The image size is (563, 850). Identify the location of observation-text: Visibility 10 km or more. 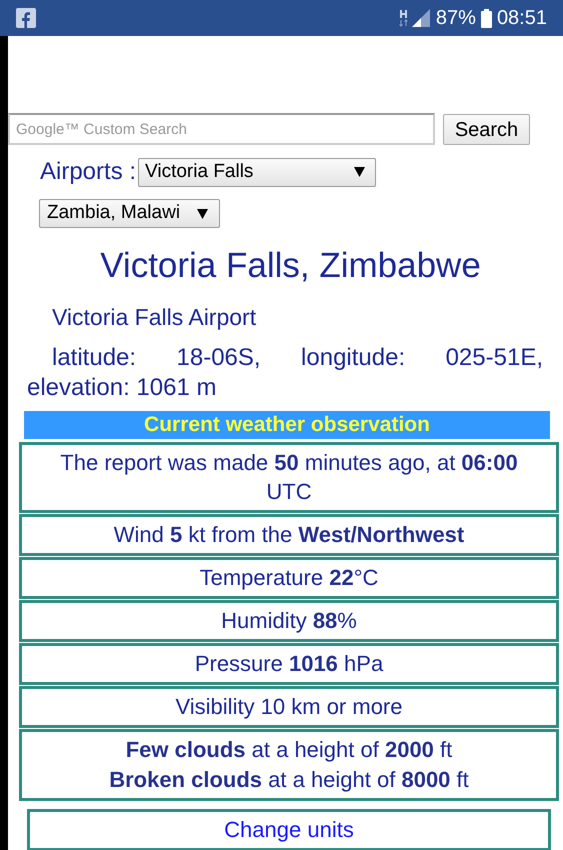
(289, 706).